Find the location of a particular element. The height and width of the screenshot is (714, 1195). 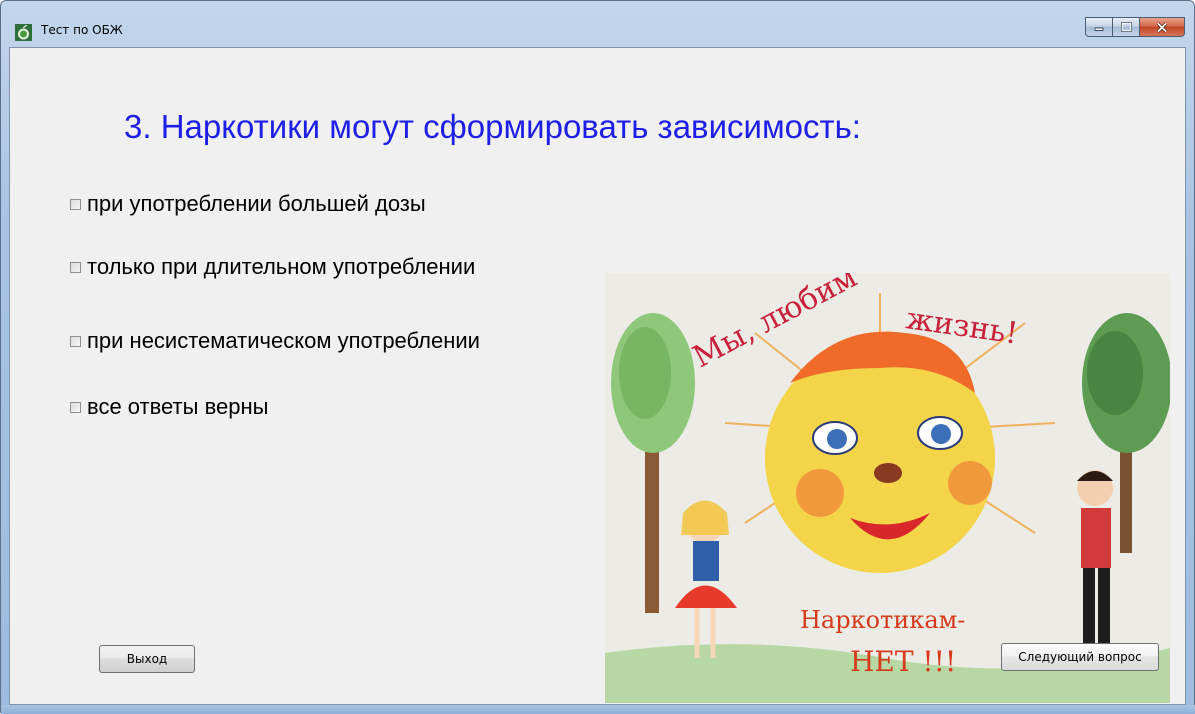

close-icon is located at coordinates (1162, 27).